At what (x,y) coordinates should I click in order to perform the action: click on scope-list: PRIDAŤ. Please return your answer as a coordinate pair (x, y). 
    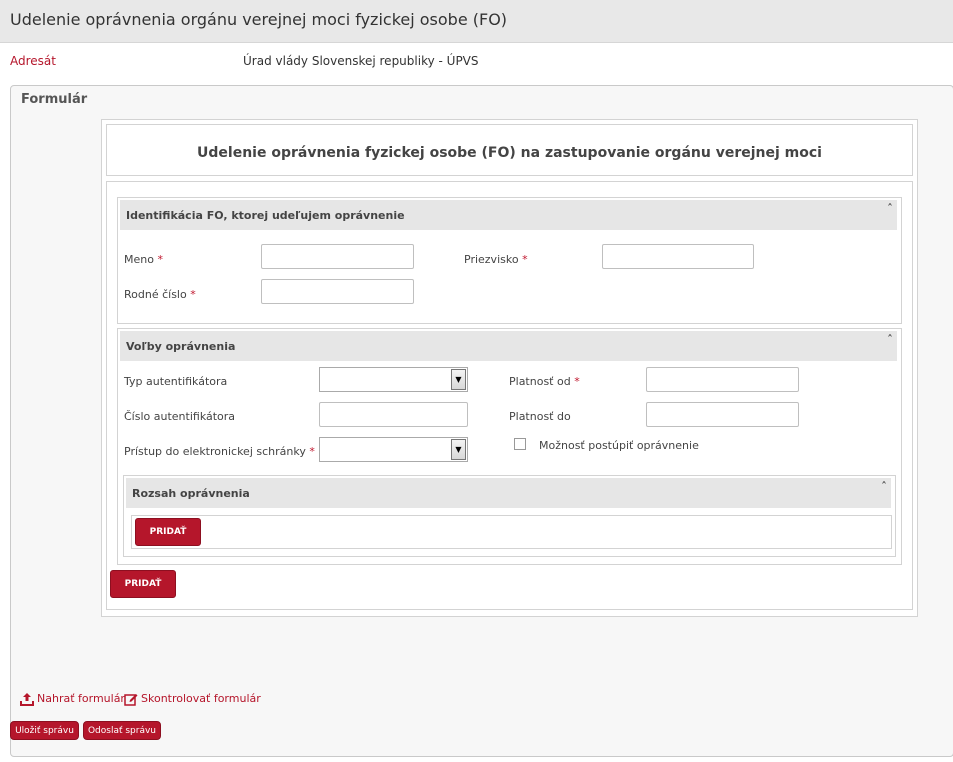
    Looking at the image, I should click on (511, 532).